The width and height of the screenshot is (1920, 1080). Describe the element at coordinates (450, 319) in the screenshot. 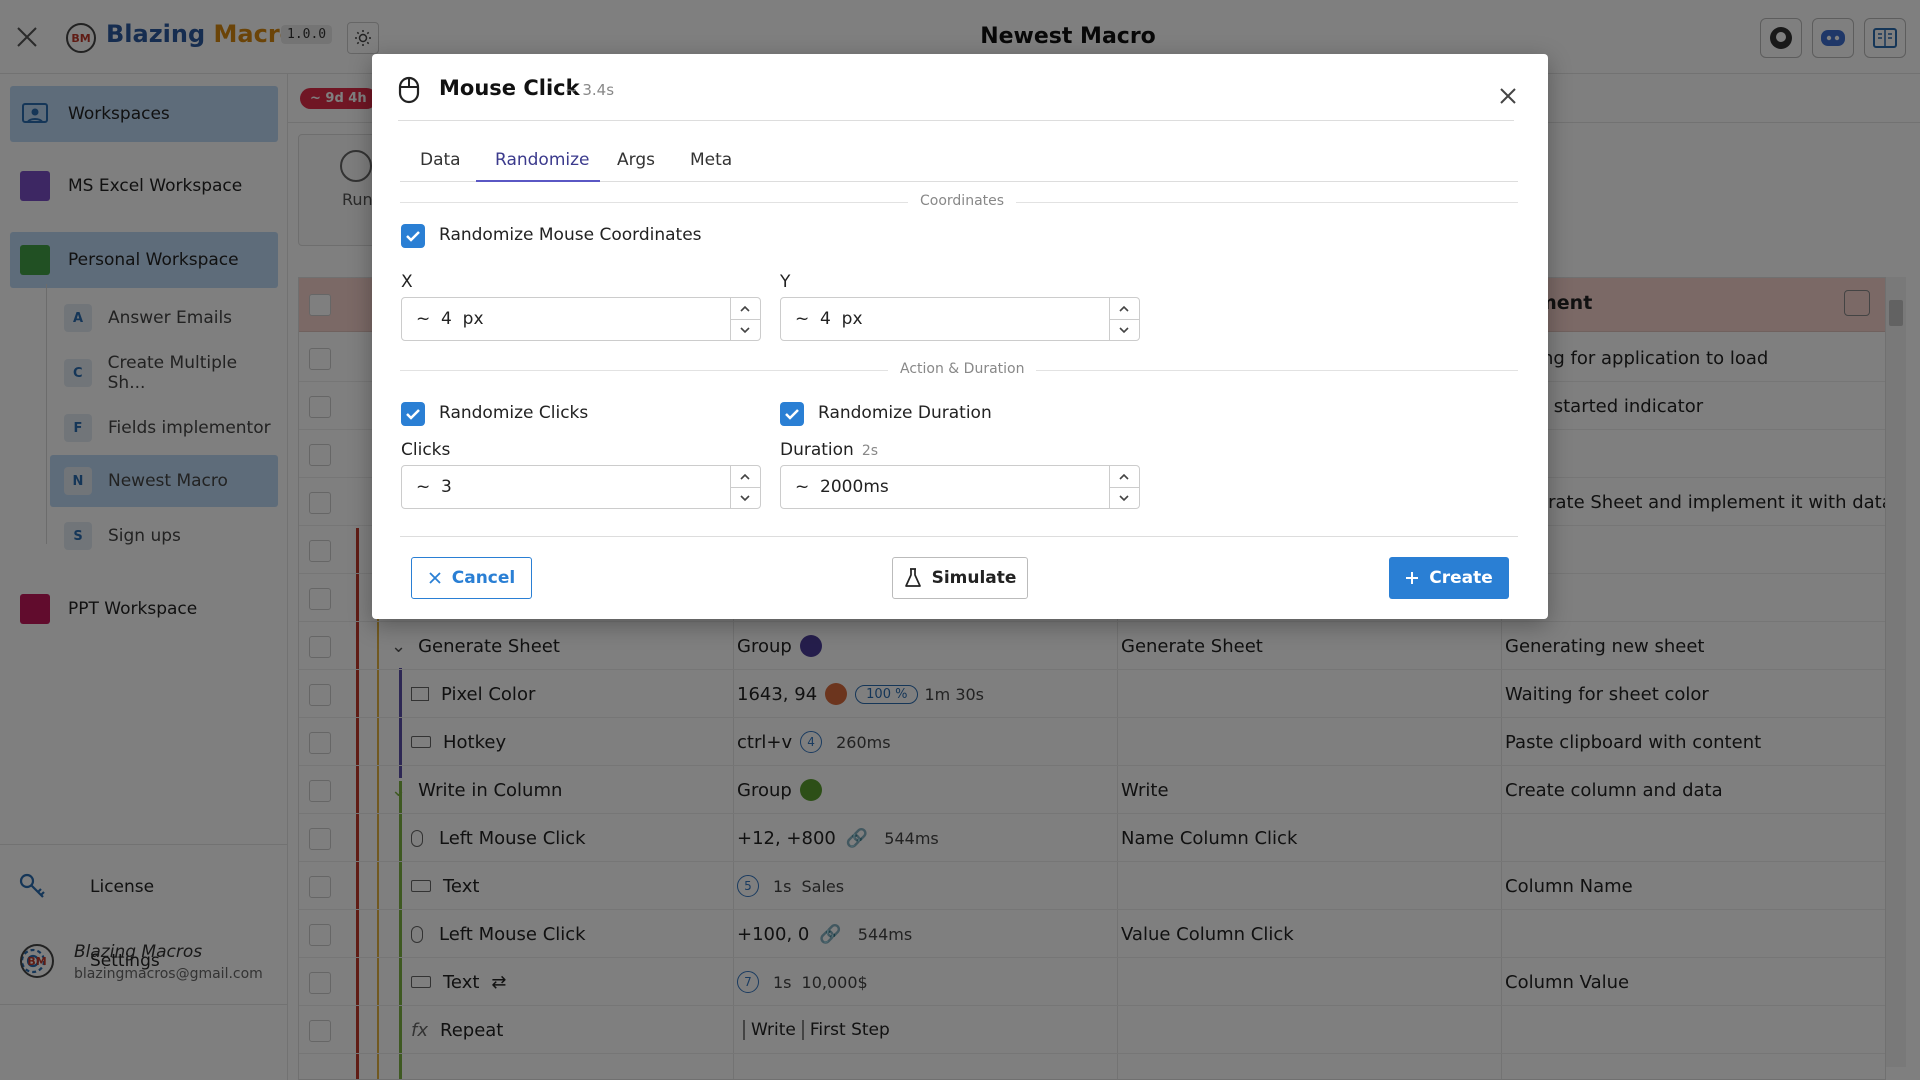

I see `x-range-value: ~ 4 px` at that location.